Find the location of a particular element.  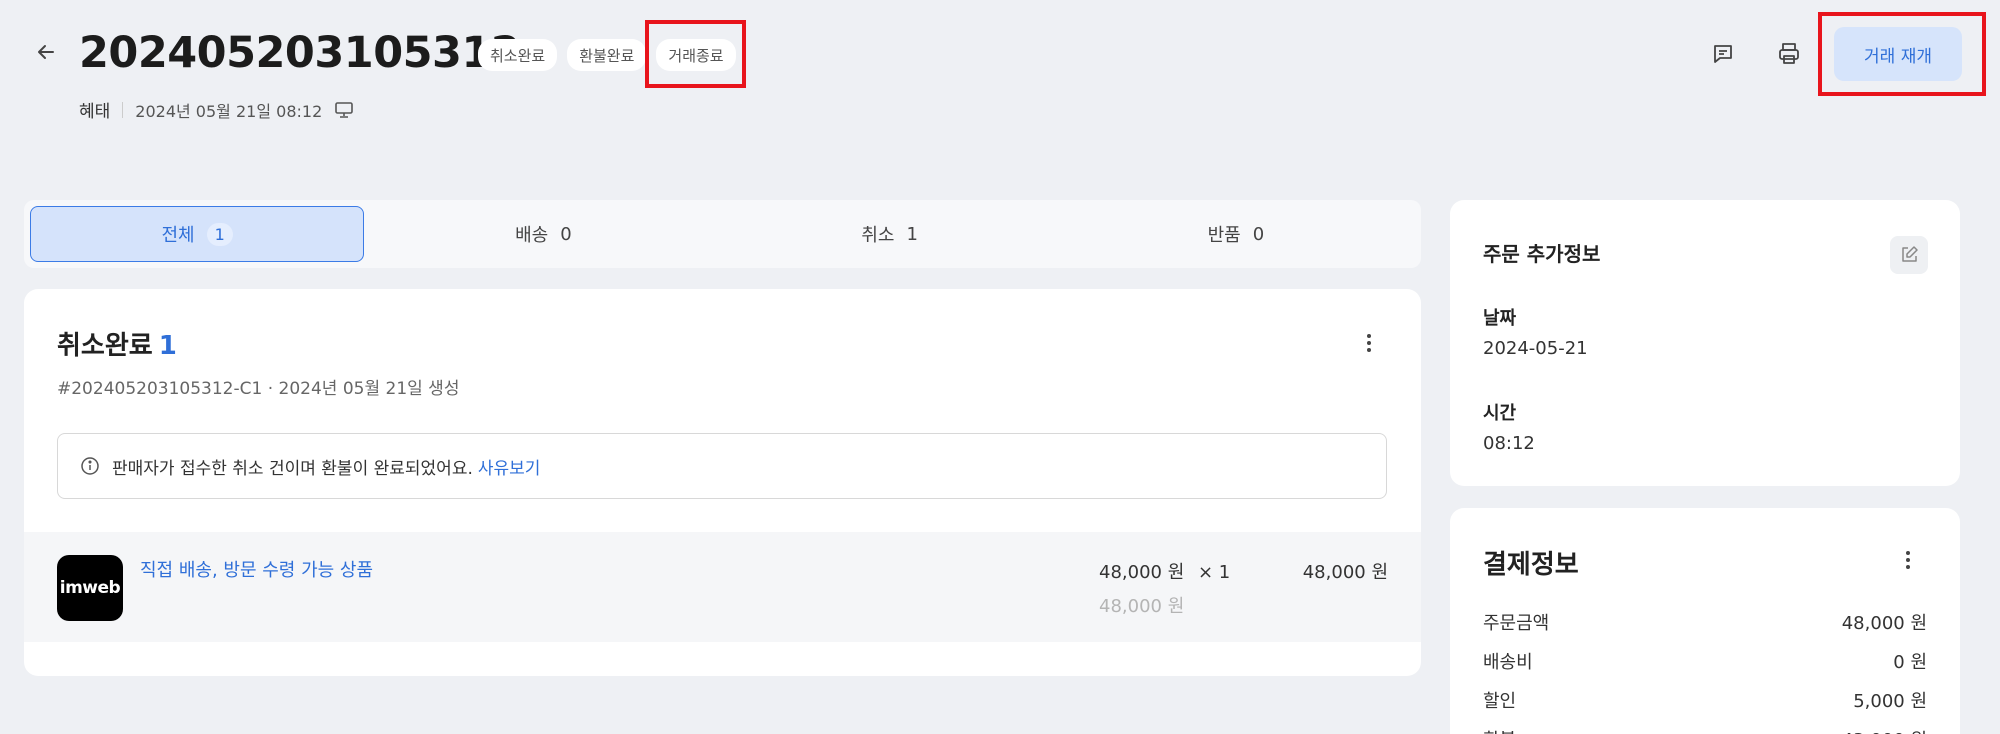

tab-label: 배송 is located at coordinates (532, 235).